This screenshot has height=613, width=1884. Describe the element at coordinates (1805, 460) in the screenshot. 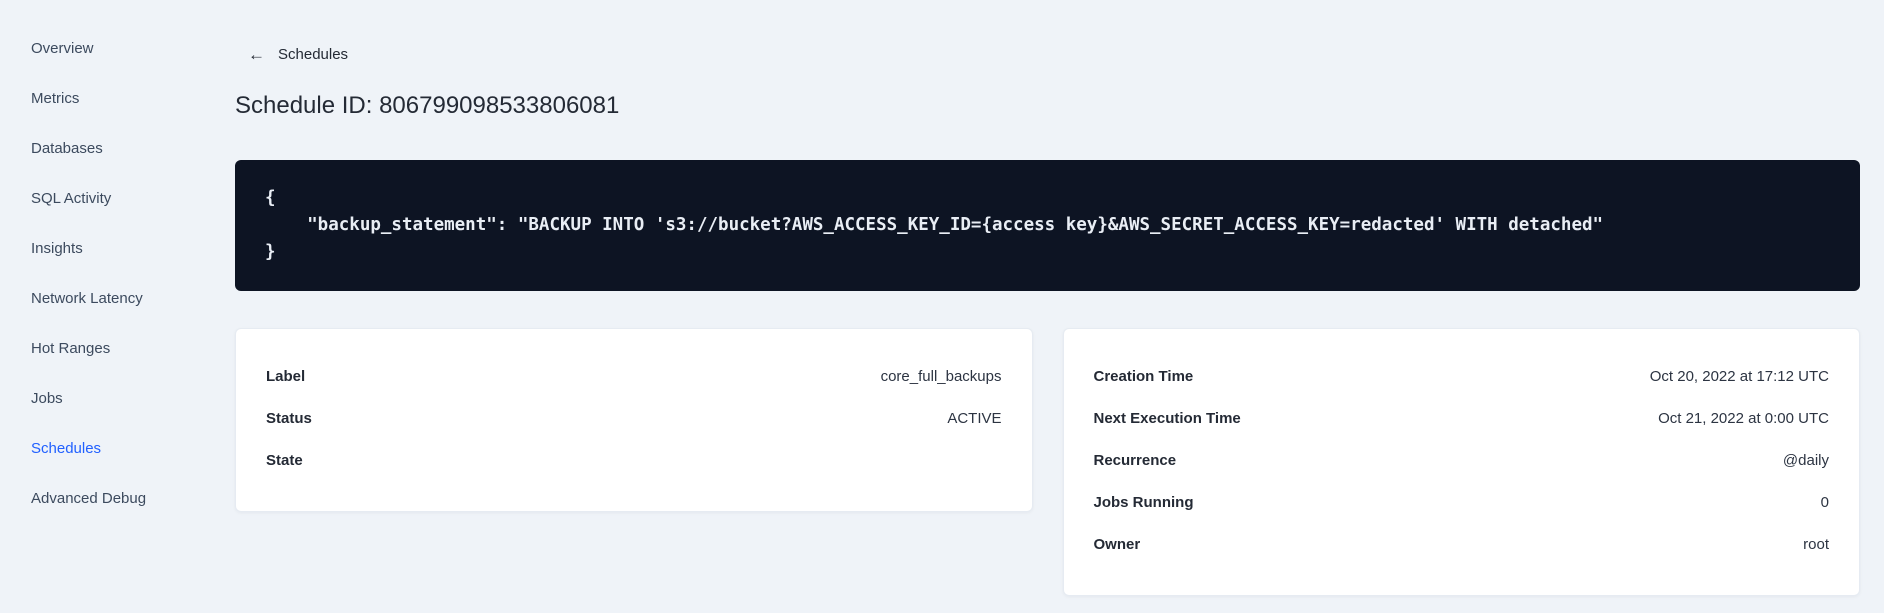

I see `recurrence-value: @daily` at that location.